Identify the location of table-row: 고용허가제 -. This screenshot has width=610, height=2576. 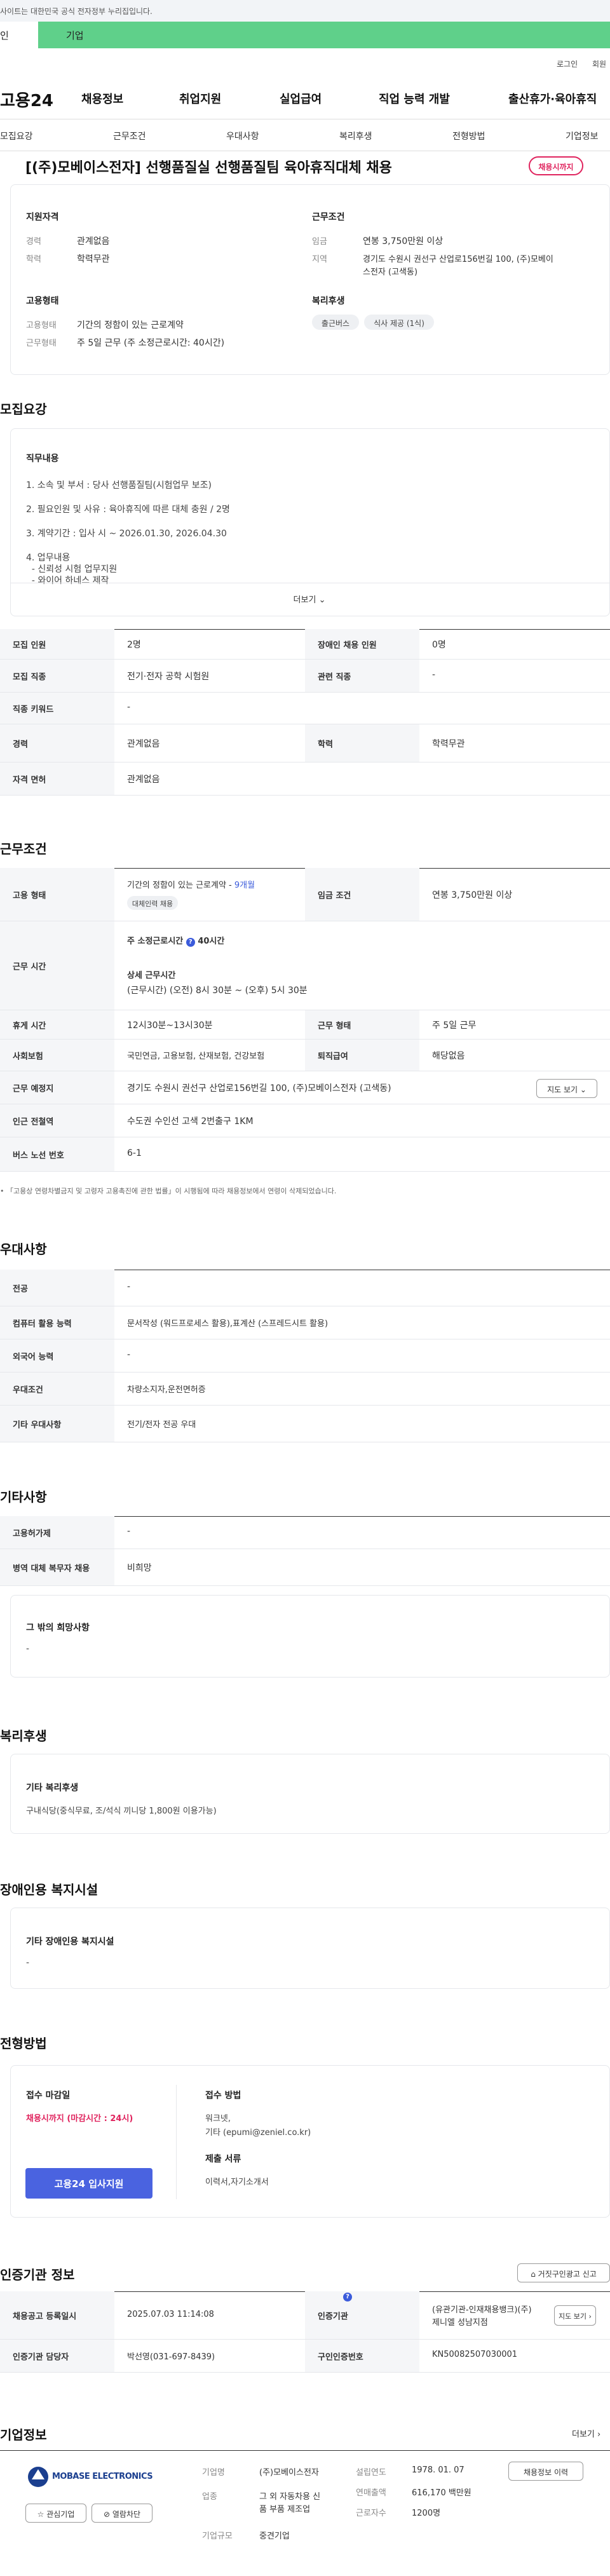
(305, 1532).